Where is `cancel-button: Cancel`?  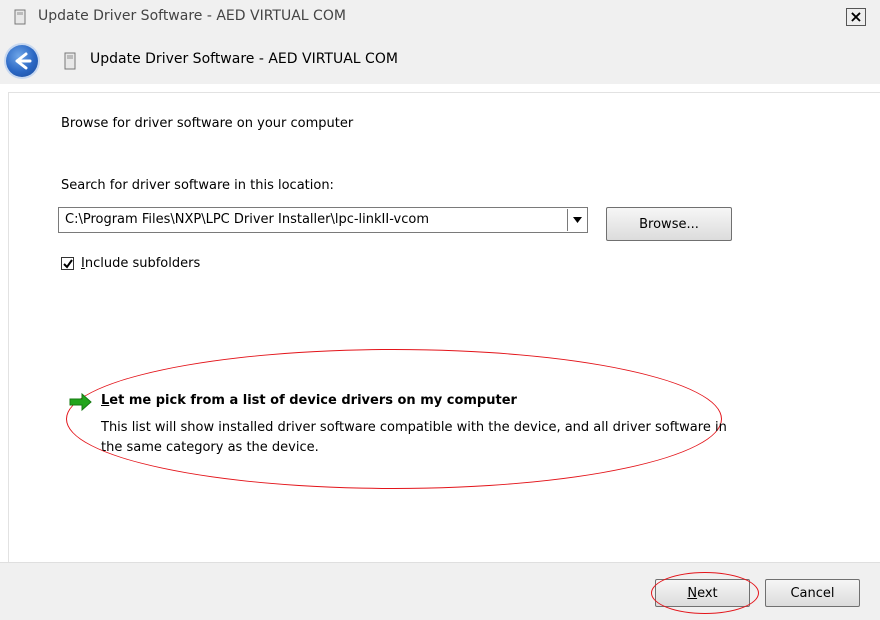
cancel-button: Cancel is located at coordinates (812, 593).